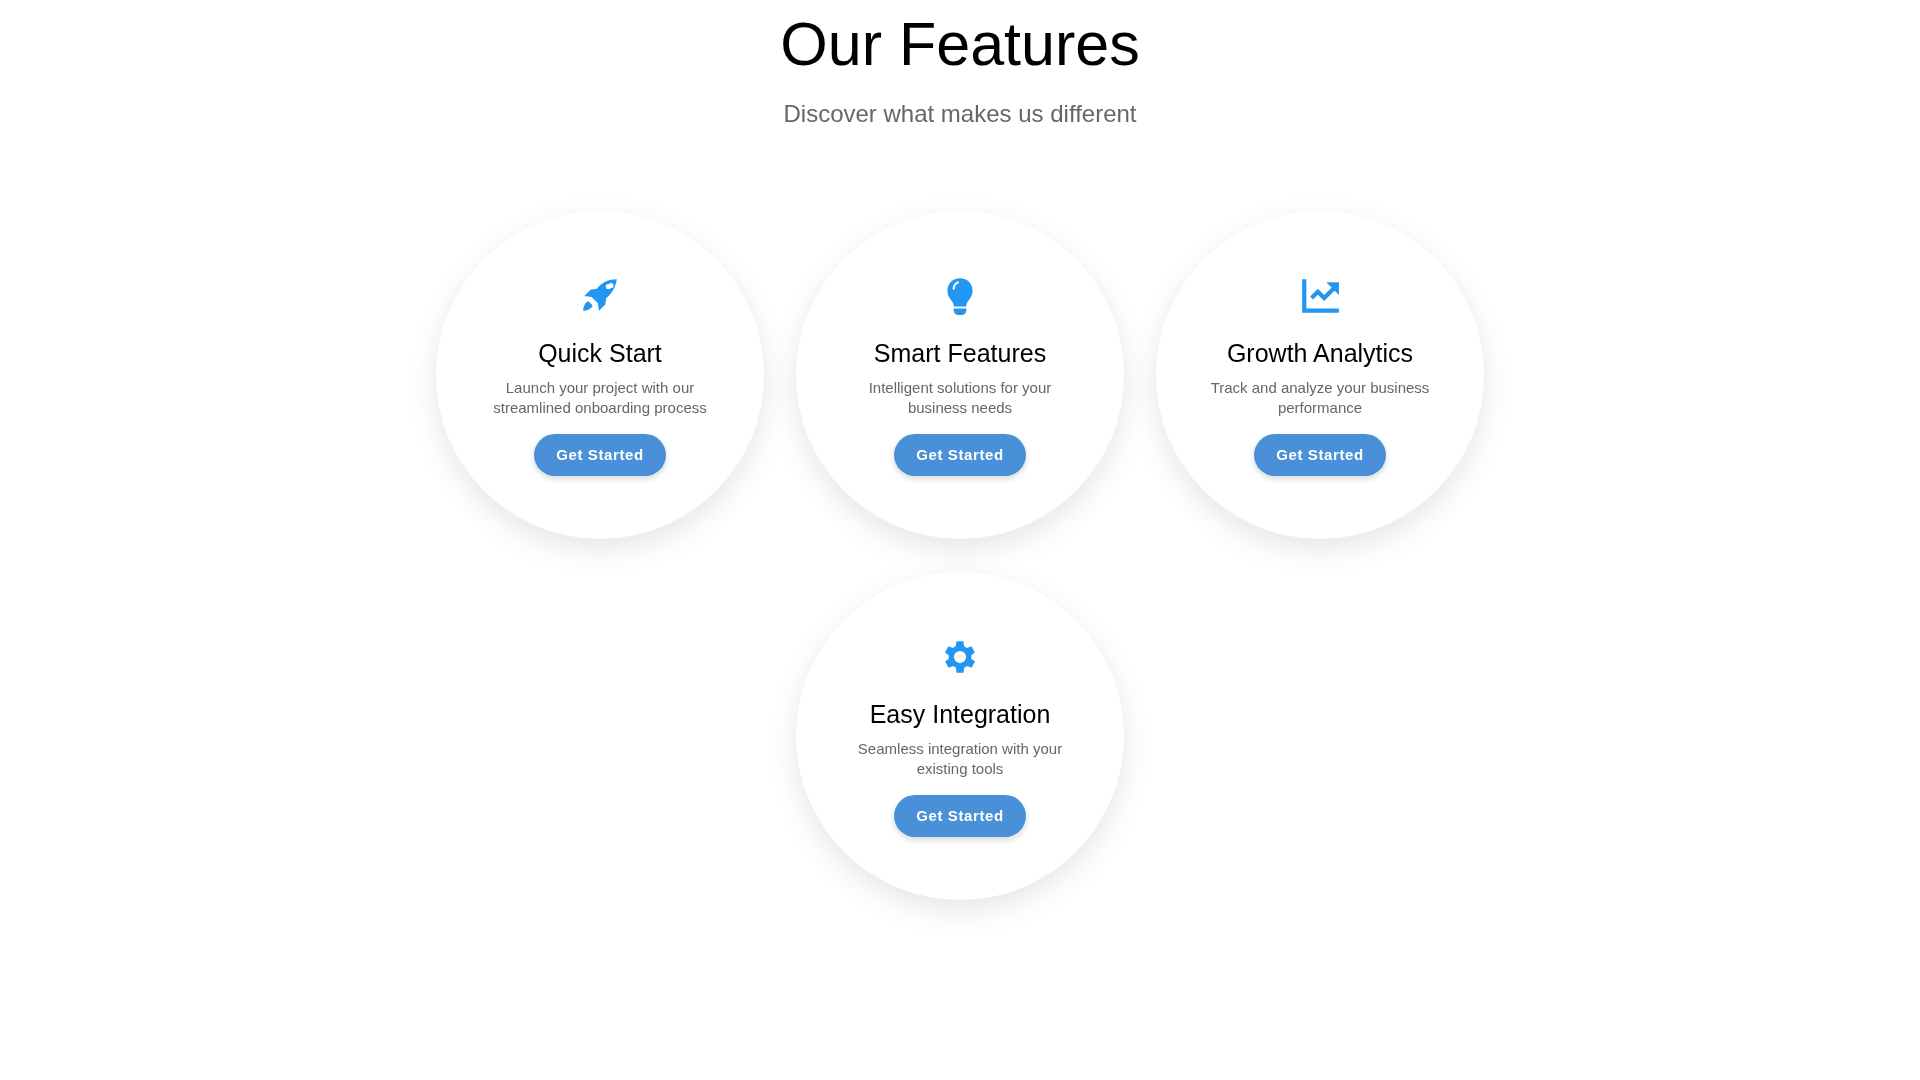  Describe the element at coordinates (960, 353) in the screenshot. I see `feature-title: Smart Features` at that location.